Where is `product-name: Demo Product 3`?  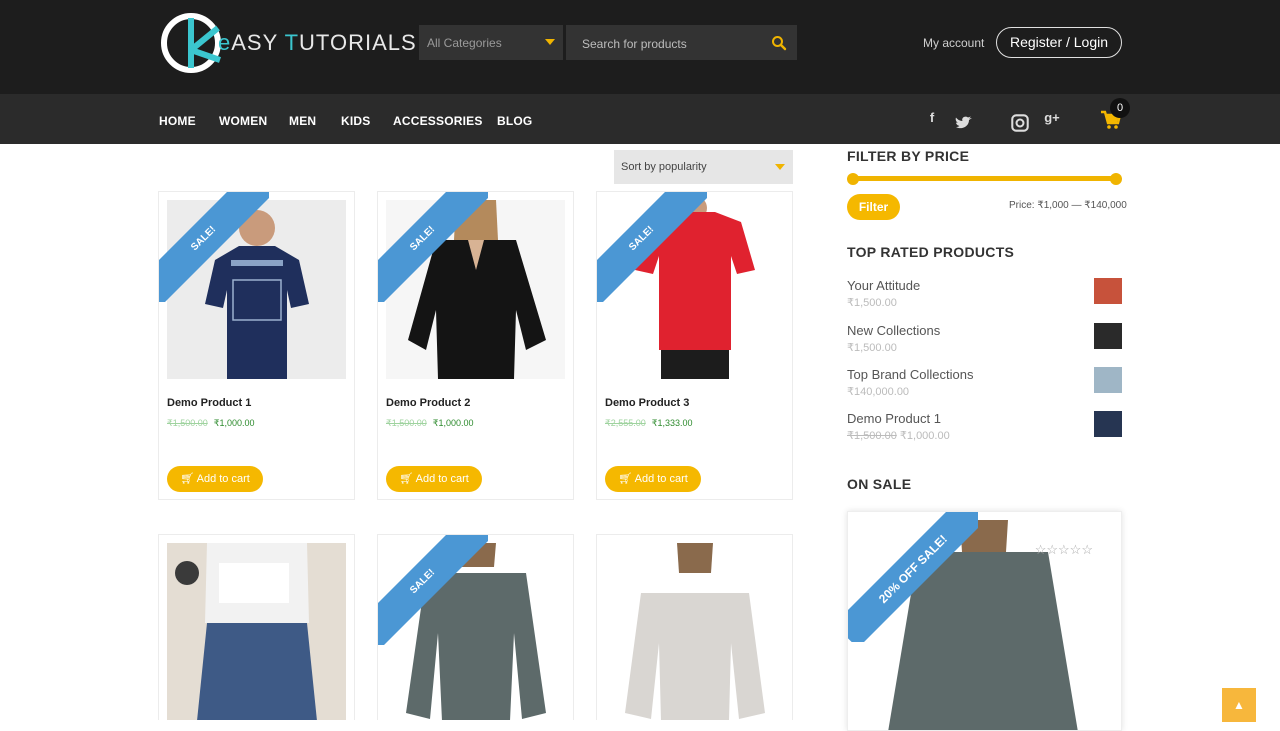 product-name: Demo Product 3 is located at coordinates (647, 403).